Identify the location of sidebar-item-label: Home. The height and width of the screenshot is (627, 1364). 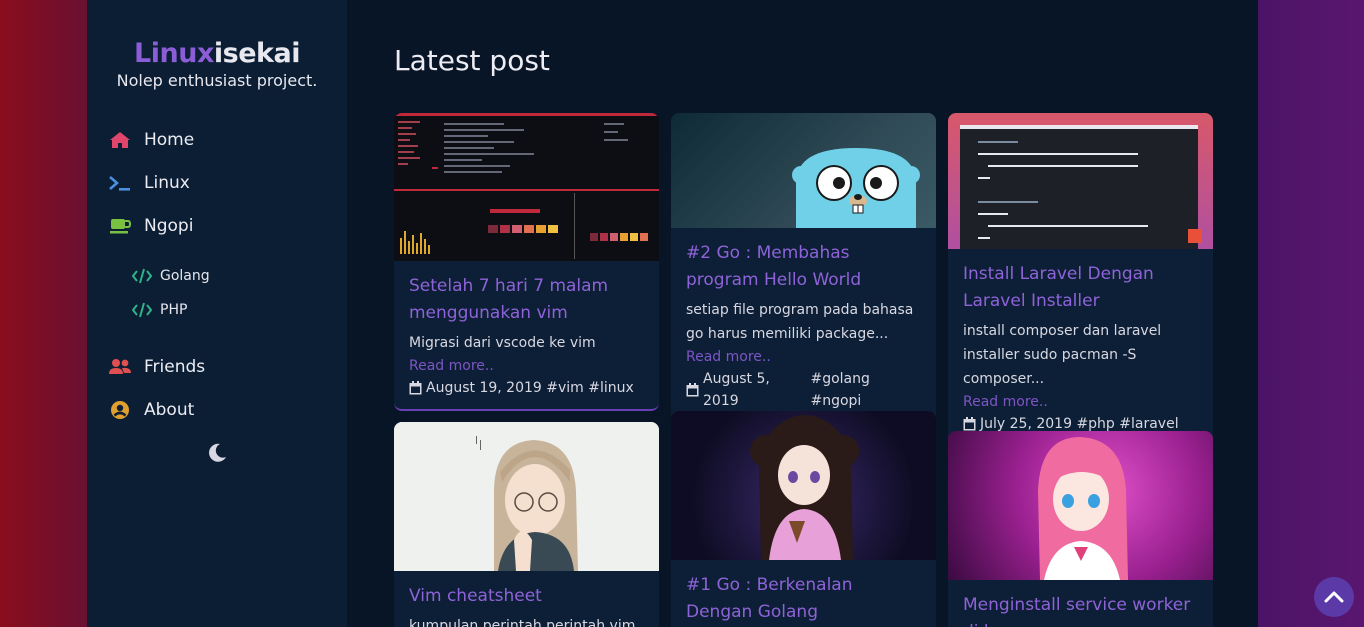
(169, 139).